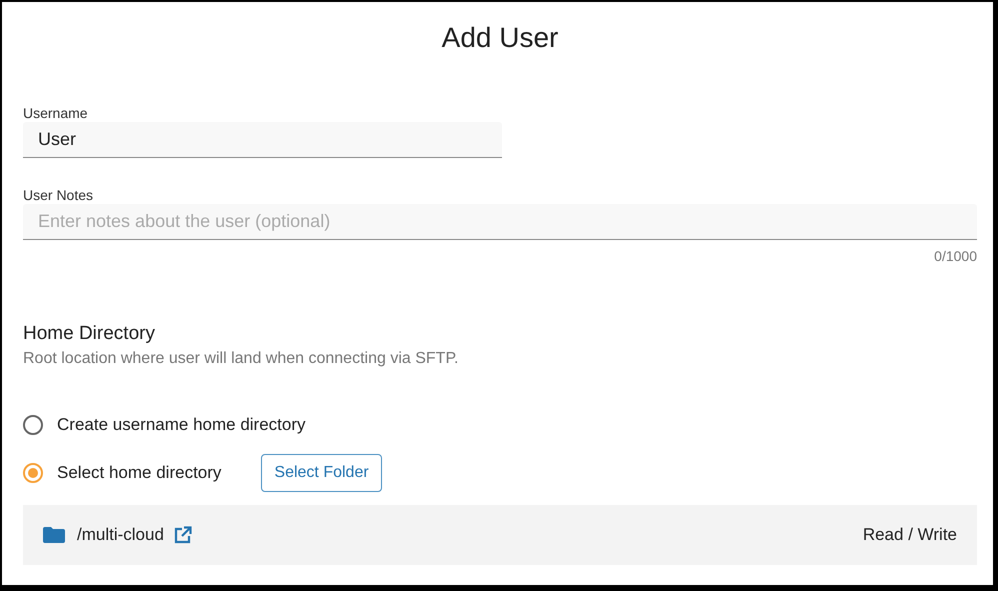 This screenshot has width=998, height=591. Describe the element at coordinates (909, 535) in the screenshot. I see `permission-text: Read / Write` at that location.